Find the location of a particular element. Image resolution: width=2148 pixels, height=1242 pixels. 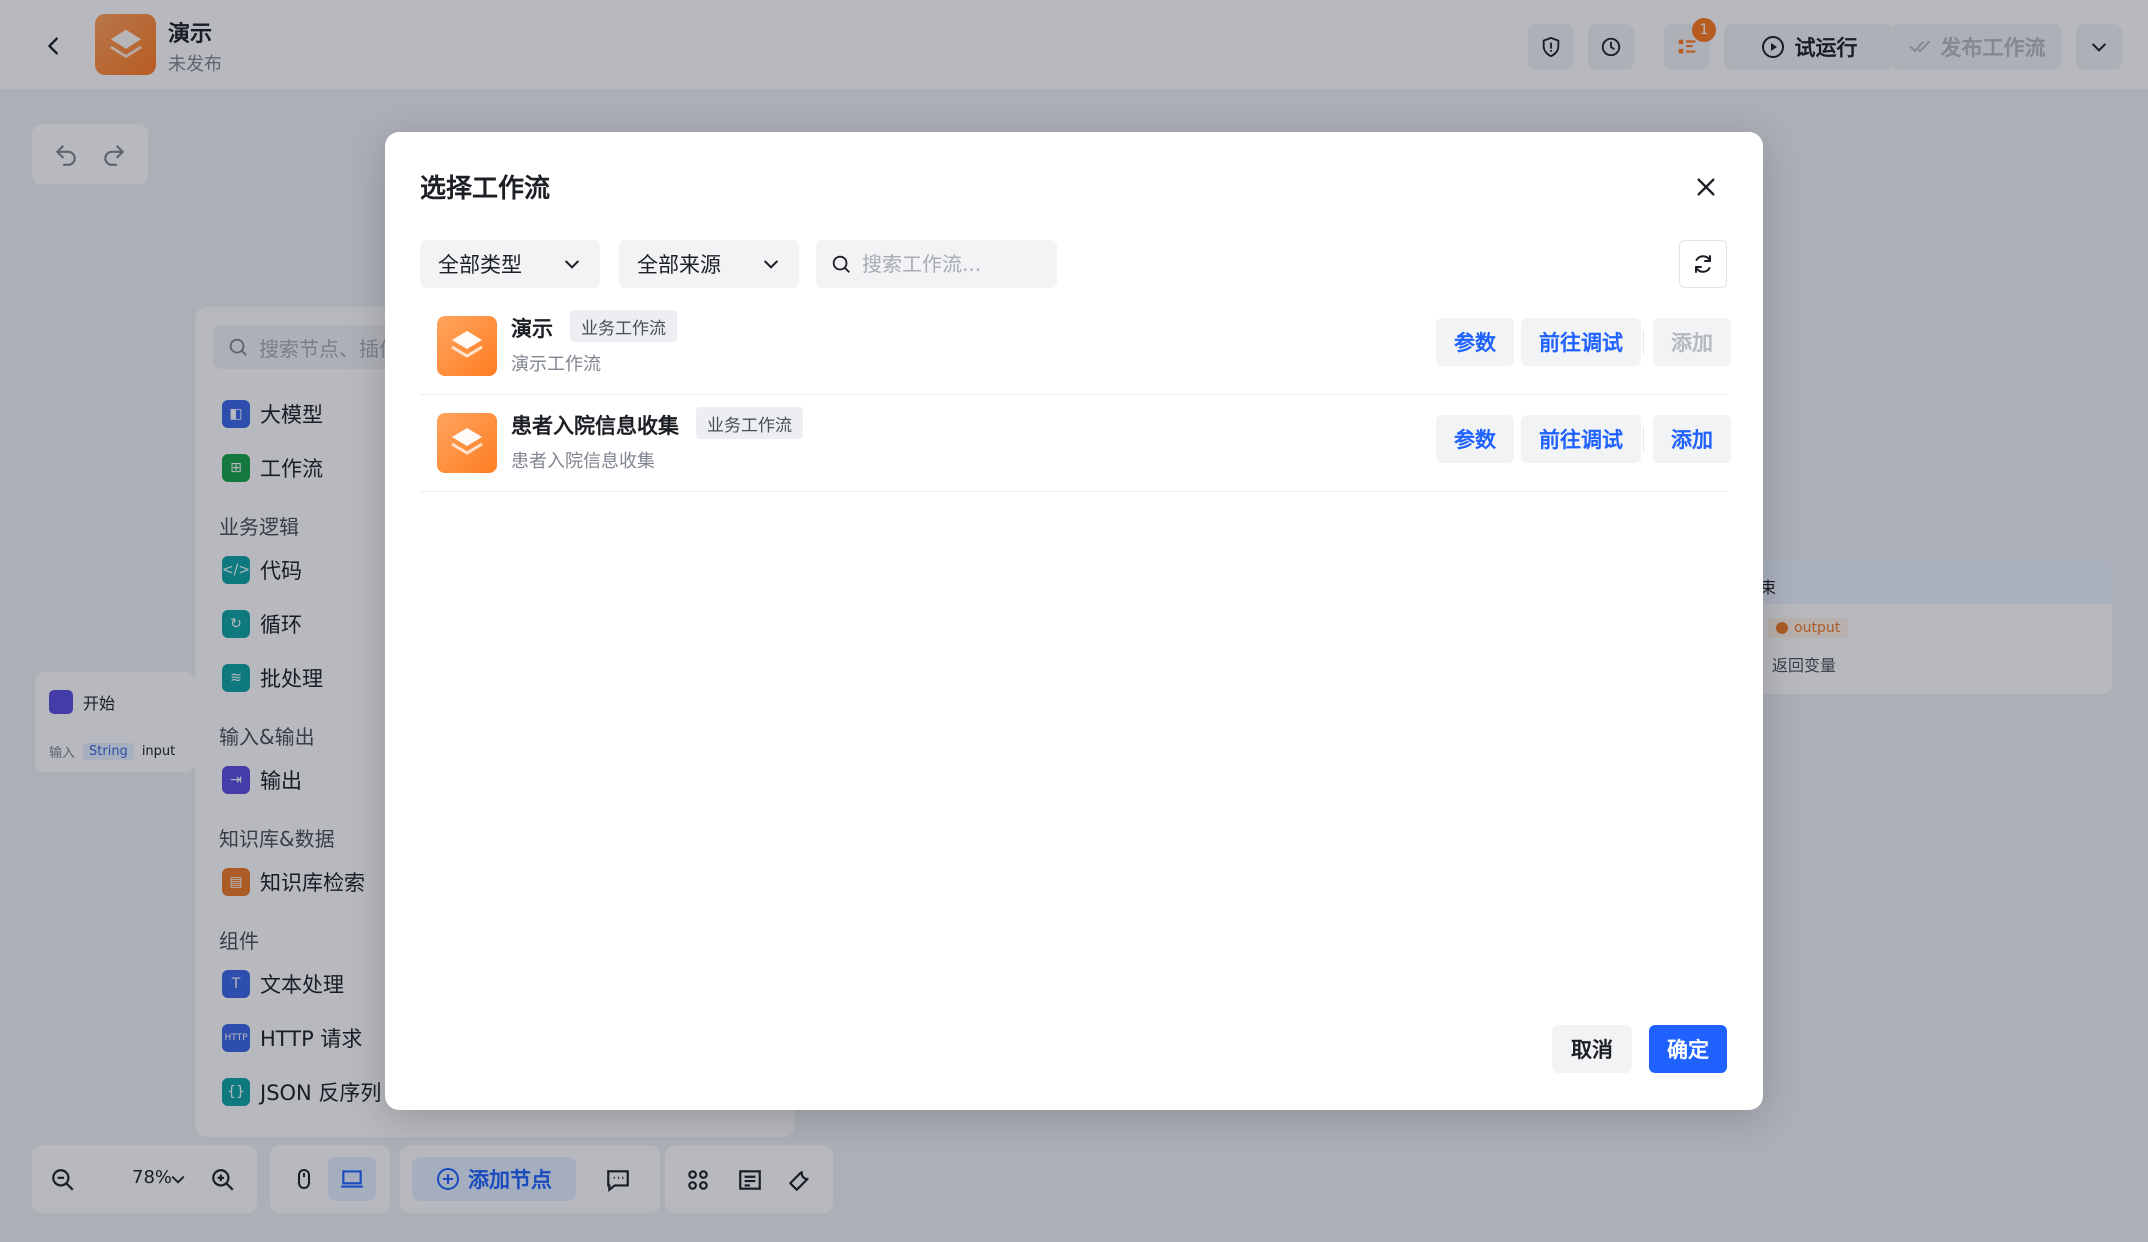

type-filter-value: 全部类型 is located at coordinates (480, 265).